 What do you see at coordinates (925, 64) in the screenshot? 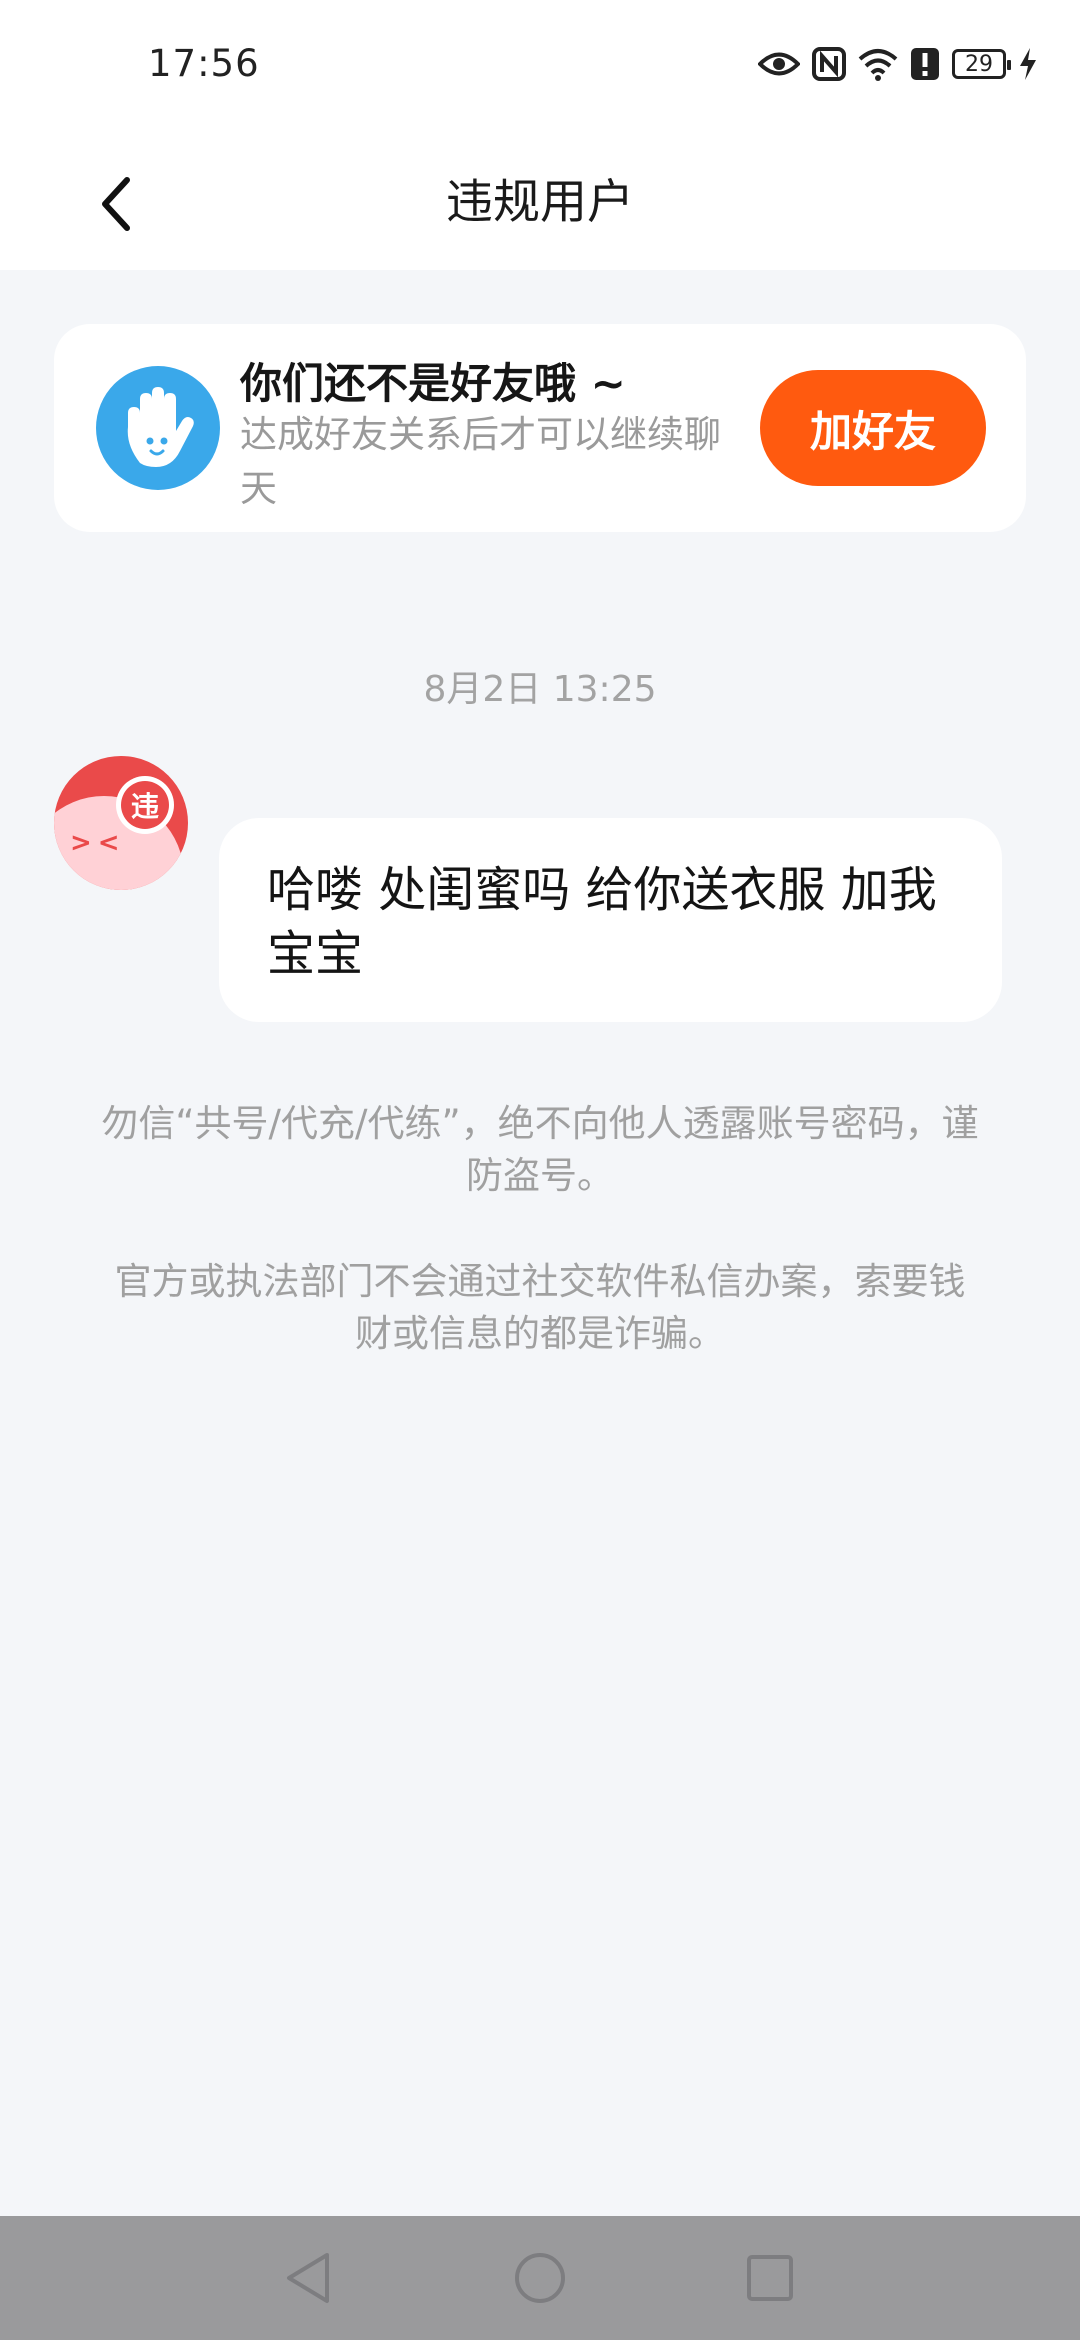
I see `alert-icon` at bounding box center [925, 64].